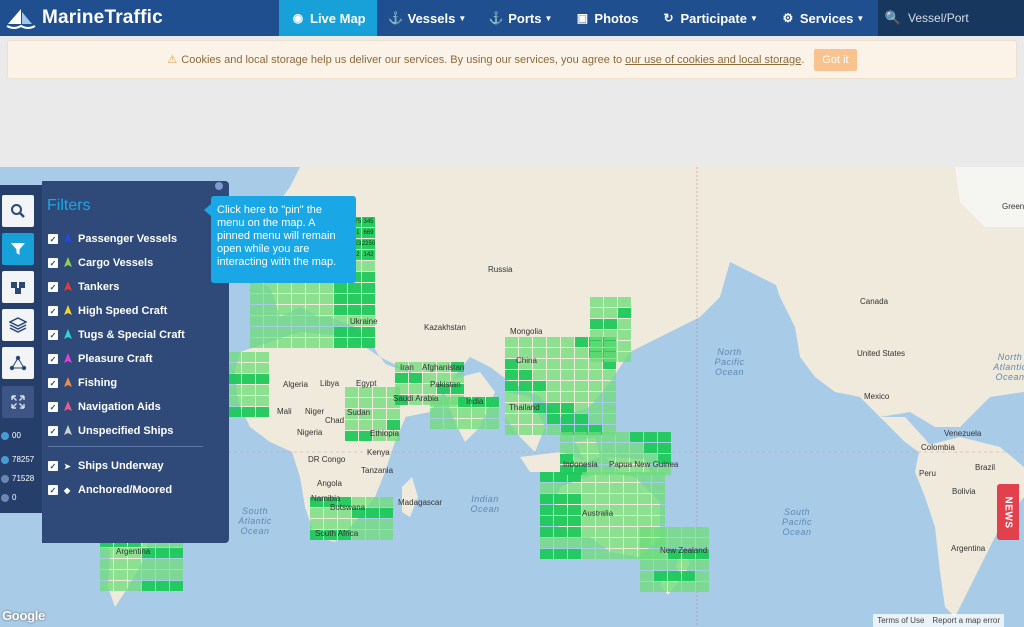 Image resolution: width=1024 pixels, height=627 pixels. What do you see at coordinates (110, 490) in the screenshot?
I see `status-anchored-moored: ✓ ◆ Anchored/Moored` at bounding box center [110, 490].